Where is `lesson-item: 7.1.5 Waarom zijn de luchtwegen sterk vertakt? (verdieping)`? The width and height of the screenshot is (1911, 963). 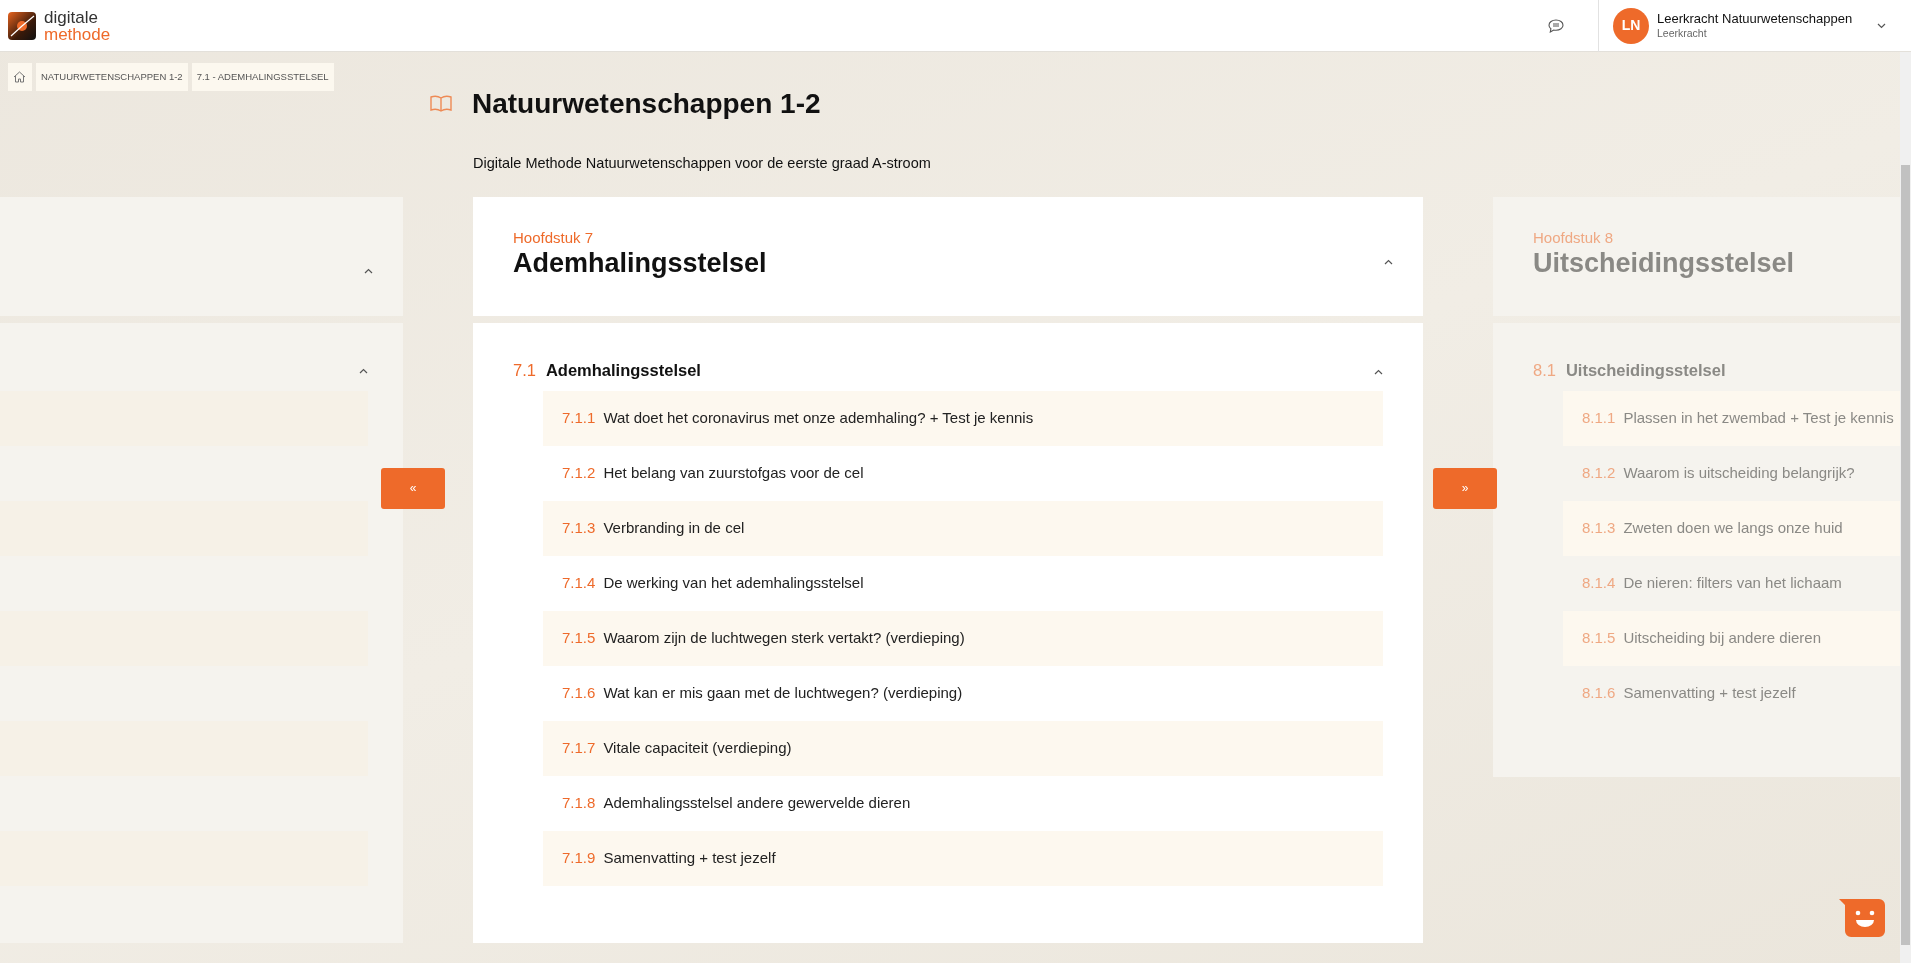
lesson-item: 7.1.5 Waarom zijn de luchtwegen sterk vertakt? (verdieping) is located at coordinates (963, 638).